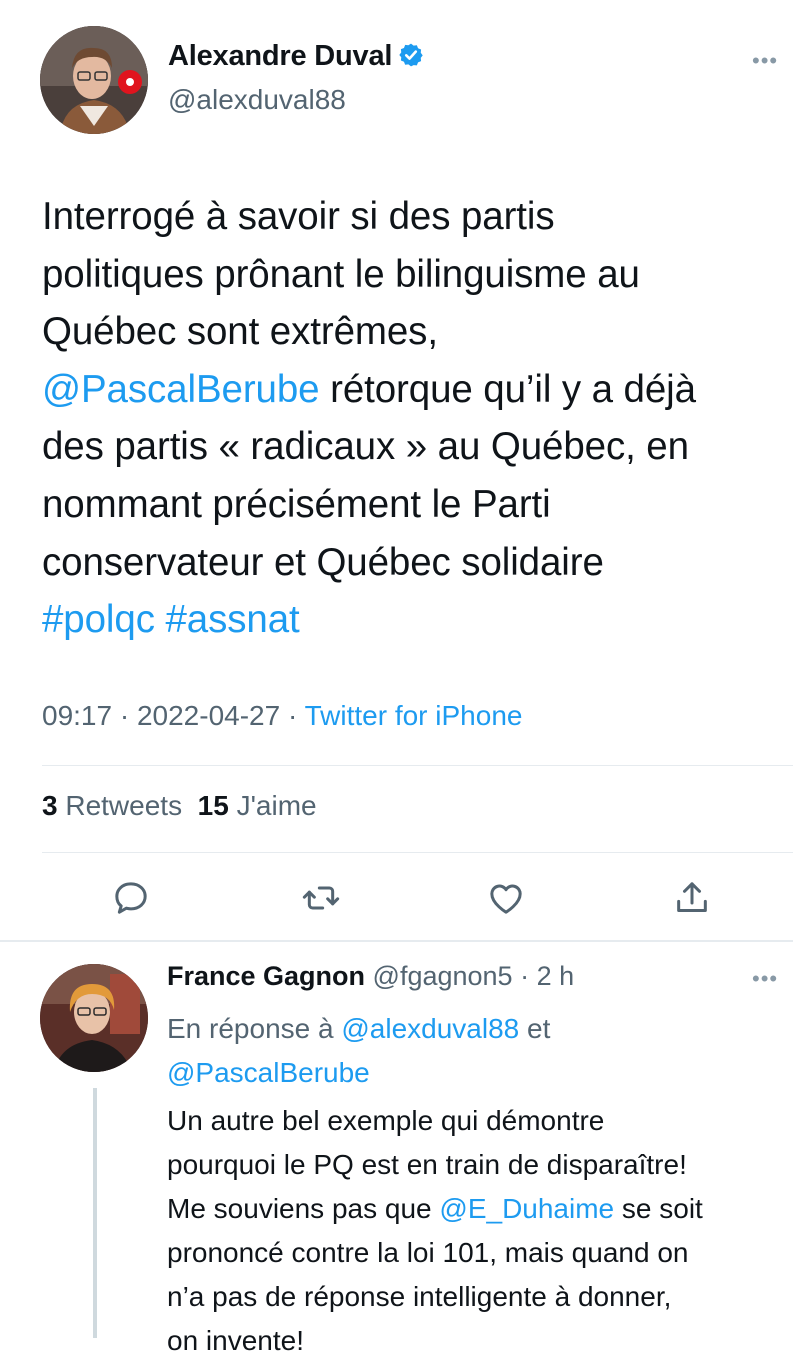  What do you see at coordinates (365, 447) in the screenshot?
I see `tweet-line: des partis « radicaux » au Québec, en` at bounding box center [365, 447].